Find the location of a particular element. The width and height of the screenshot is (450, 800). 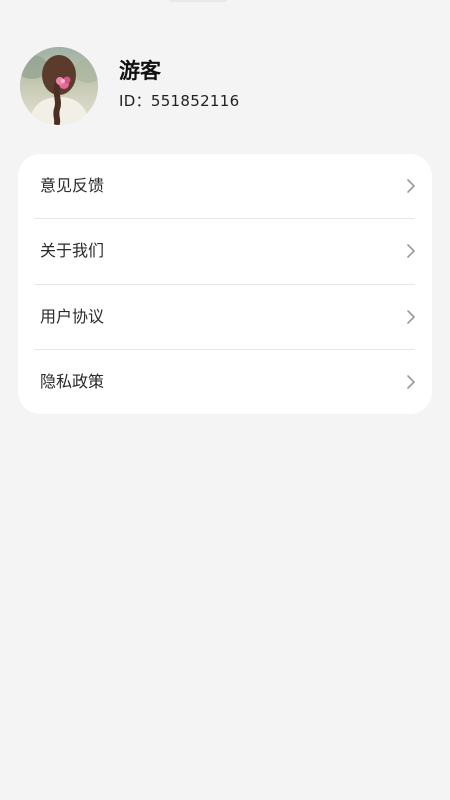

menu-item-about-us: 关于我们 is located at coordinates (225, 251).